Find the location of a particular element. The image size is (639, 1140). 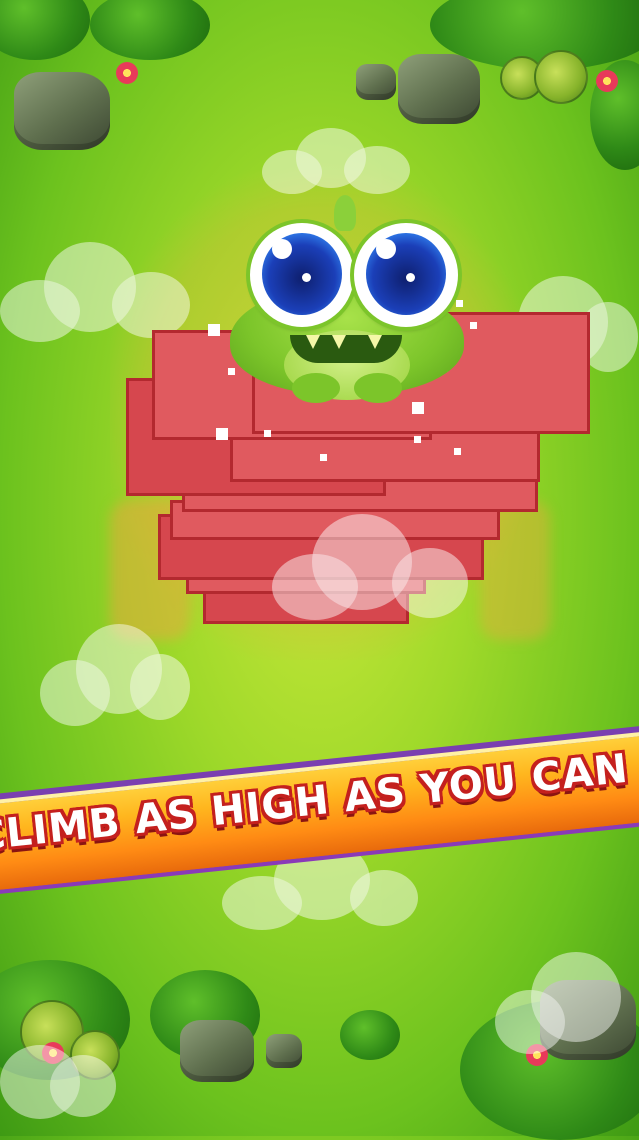

frog-eye-right is located at coordinates (406, 275).